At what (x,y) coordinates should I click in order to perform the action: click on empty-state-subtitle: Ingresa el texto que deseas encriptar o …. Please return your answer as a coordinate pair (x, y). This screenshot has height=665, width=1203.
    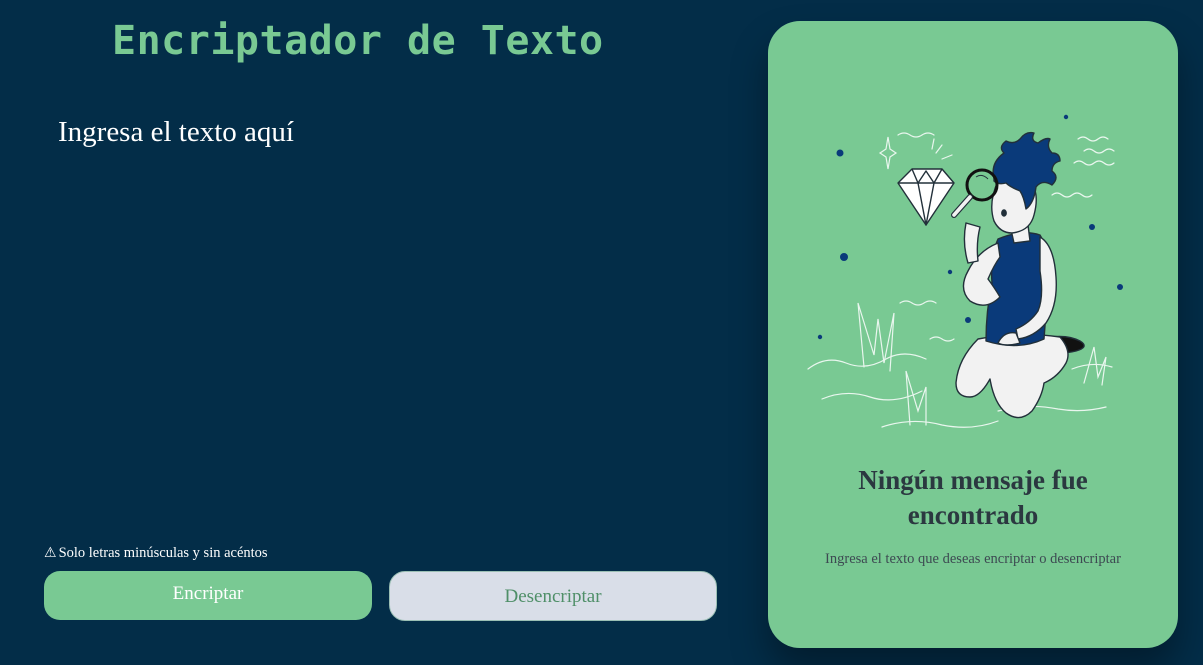
    Looking at the image, I should click on (973, 559).